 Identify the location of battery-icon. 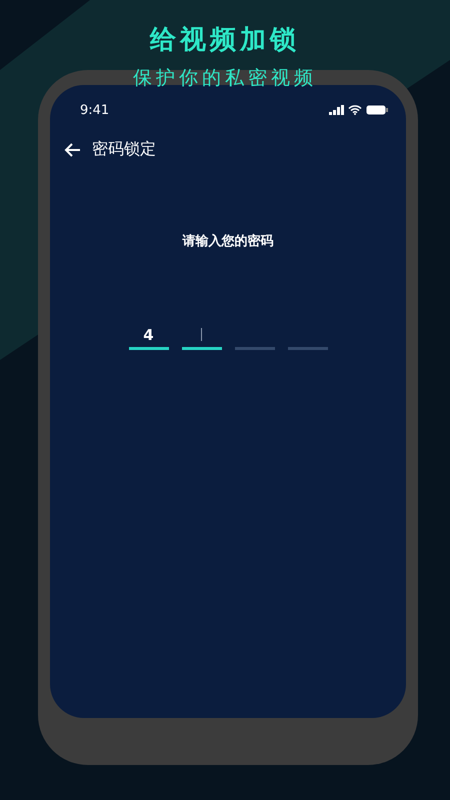
(377, 110).